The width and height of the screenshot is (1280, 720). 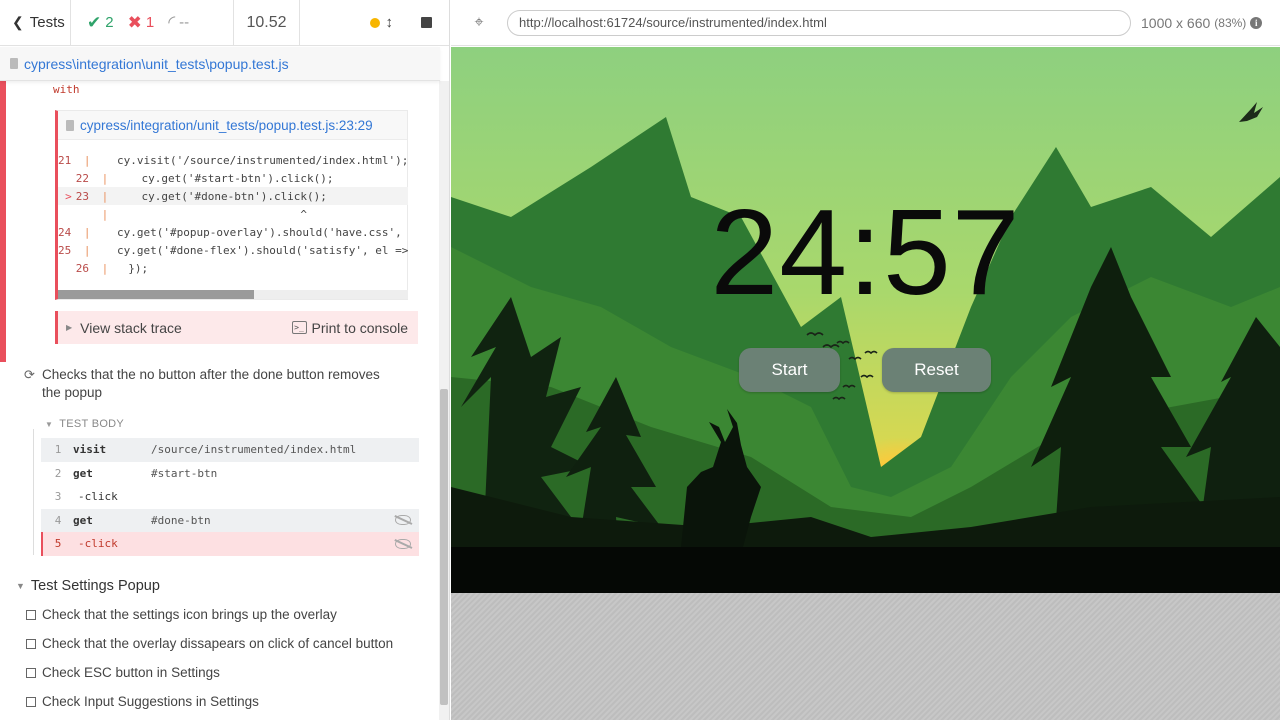 What do you see at coordinates (58, 450) in the screenshot?
I see `command-number: 1` at bounding box center [58, 450].